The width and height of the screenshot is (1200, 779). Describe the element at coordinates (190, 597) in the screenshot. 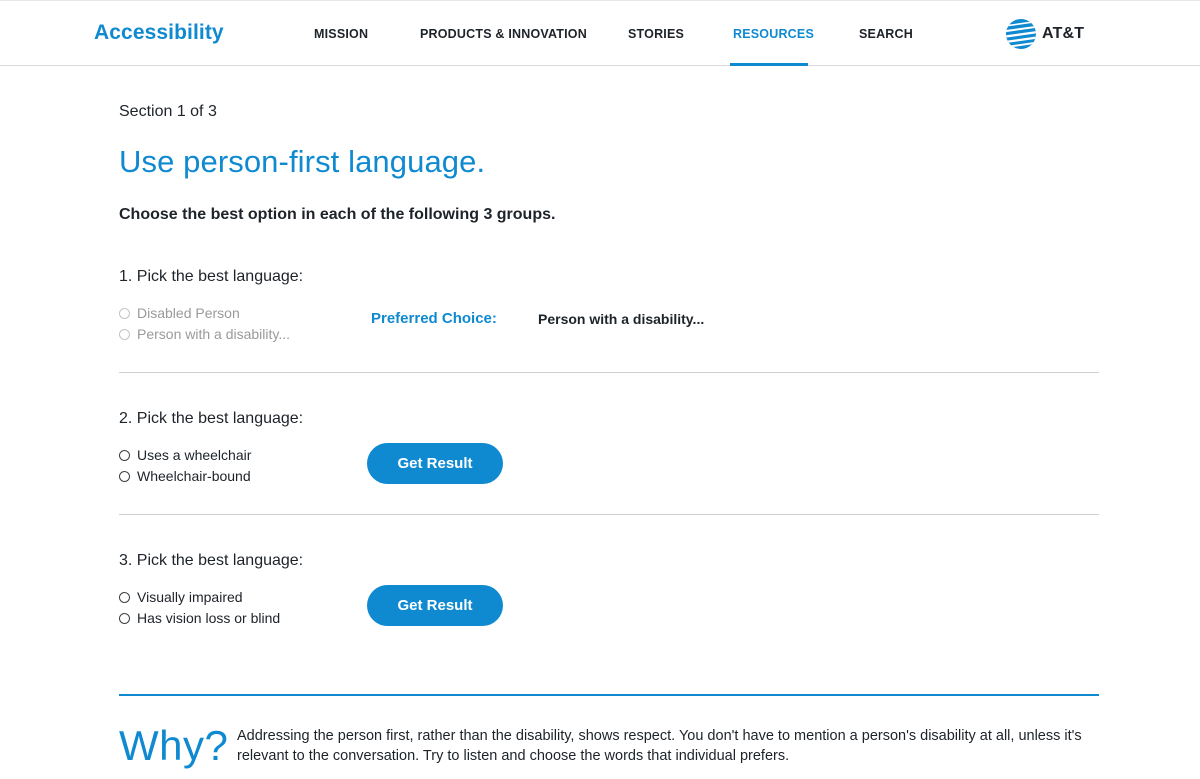

I see `option-label: Visually impaired` at that location.